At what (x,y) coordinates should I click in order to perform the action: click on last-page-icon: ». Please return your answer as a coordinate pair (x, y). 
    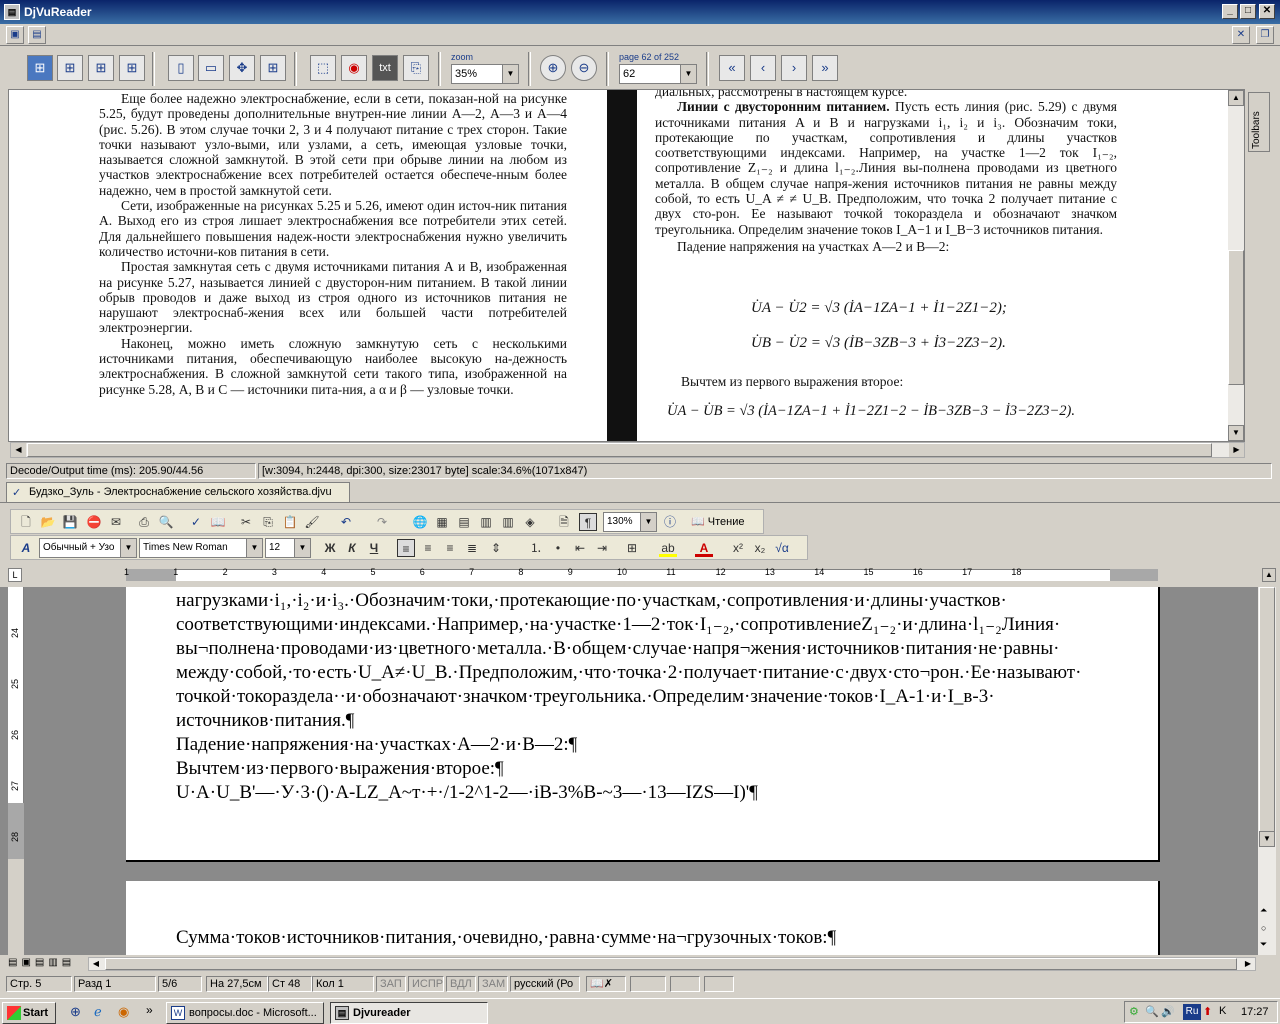
    Looking at the image, I should click on (825, 68).